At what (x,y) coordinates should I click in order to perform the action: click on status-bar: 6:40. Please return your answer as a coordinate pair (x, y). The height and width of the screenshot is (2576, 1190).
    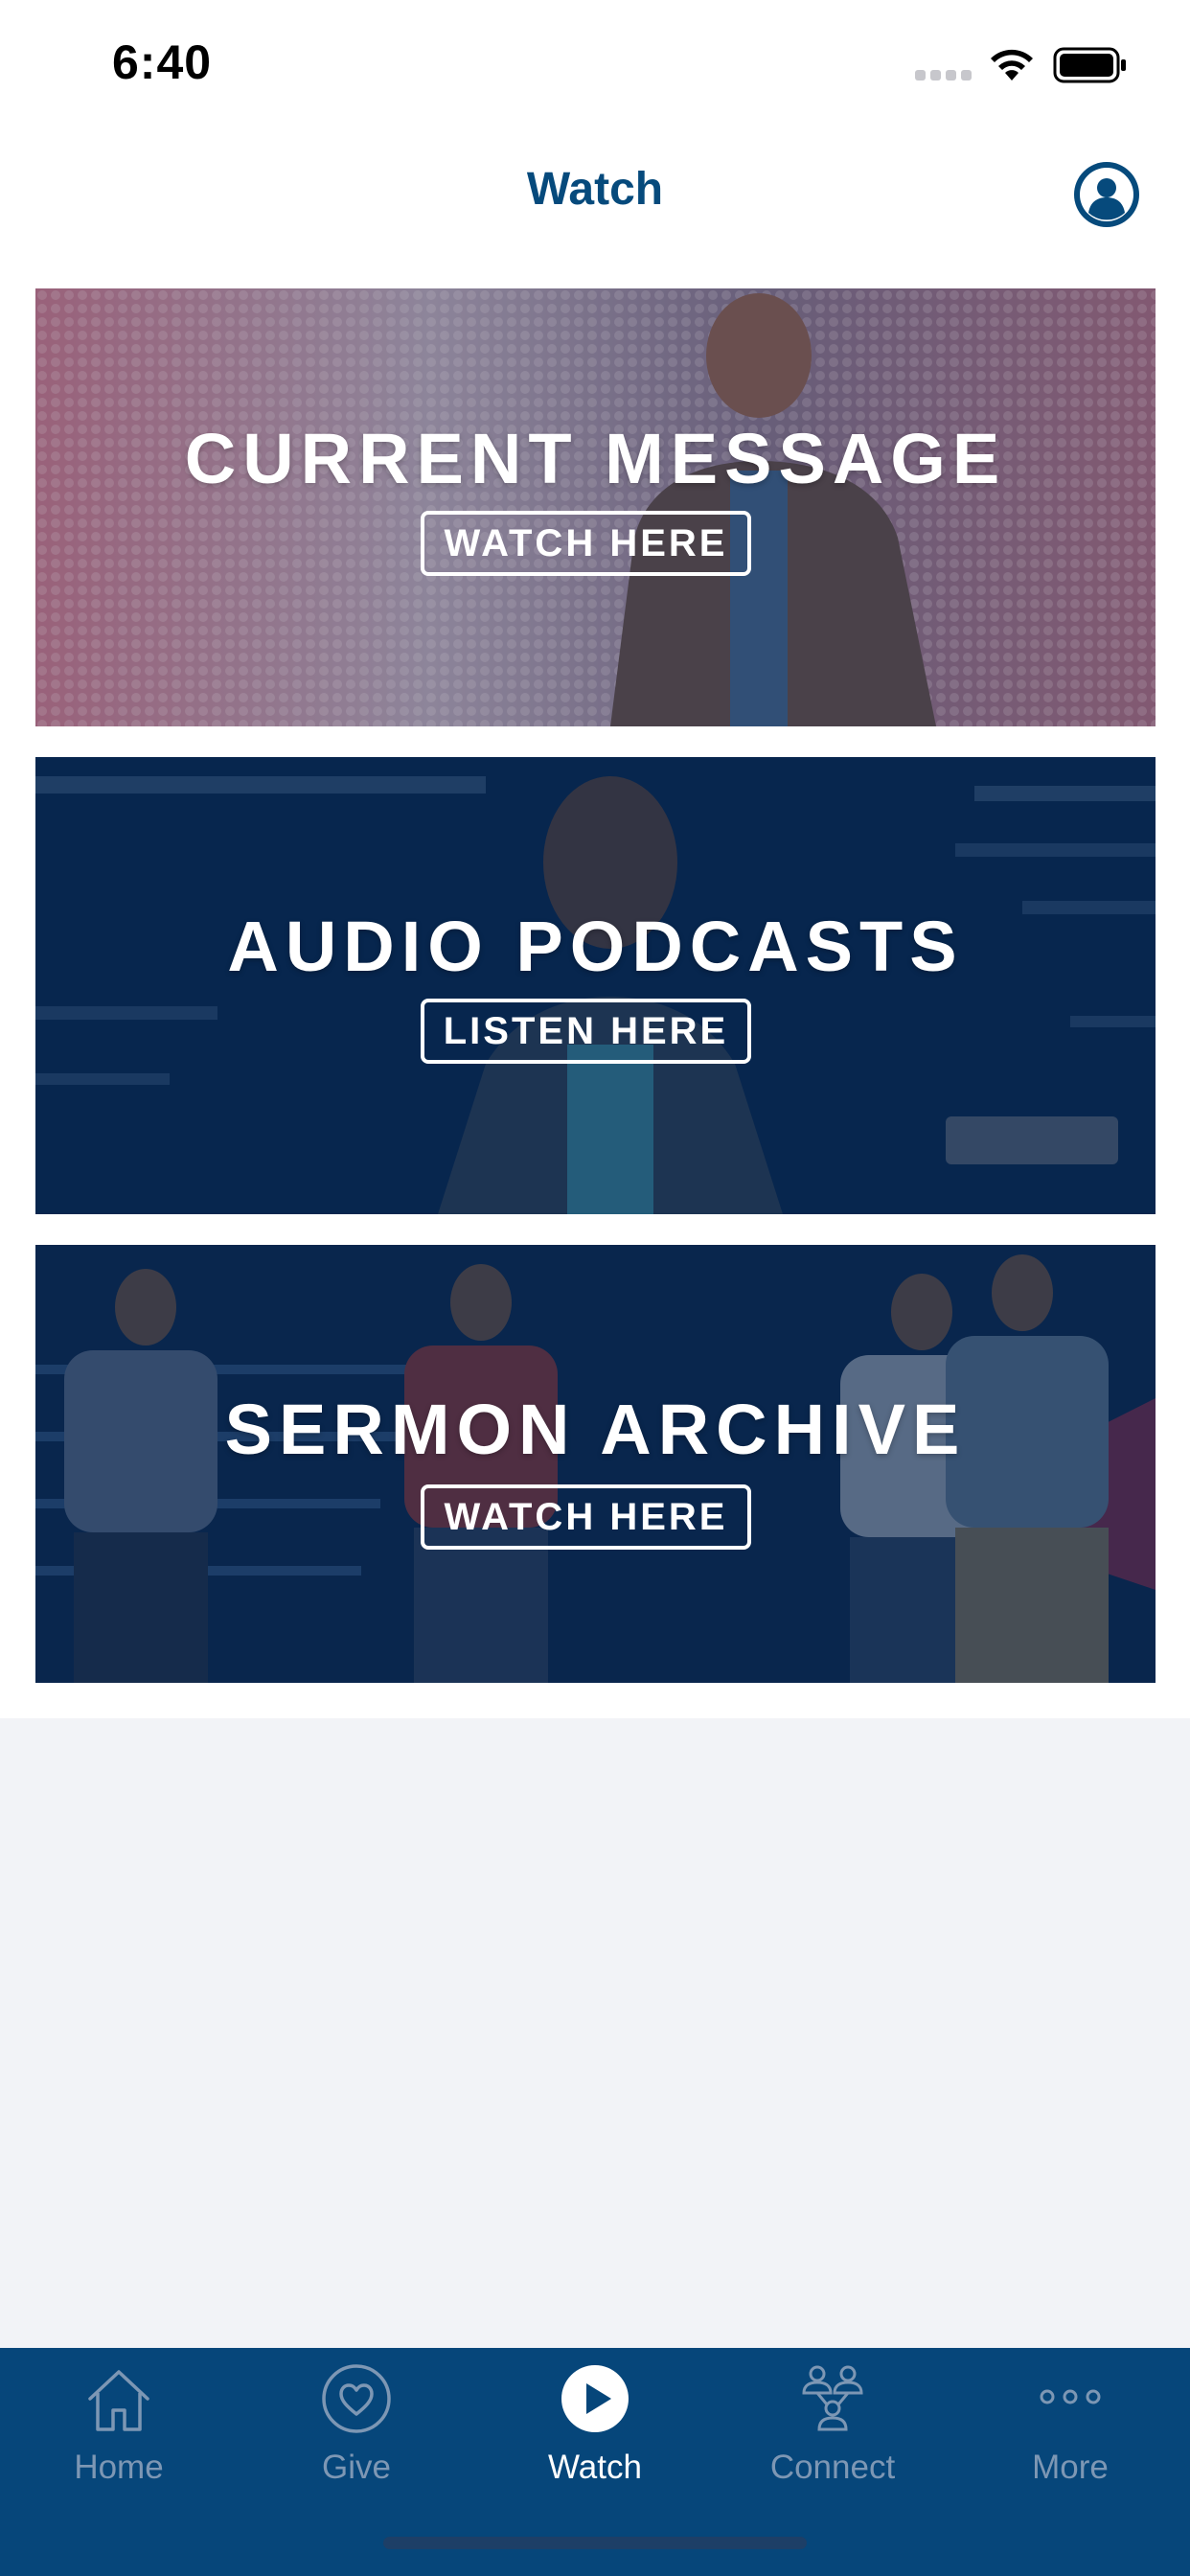
    Looking at the image, I should click on (595, 64).